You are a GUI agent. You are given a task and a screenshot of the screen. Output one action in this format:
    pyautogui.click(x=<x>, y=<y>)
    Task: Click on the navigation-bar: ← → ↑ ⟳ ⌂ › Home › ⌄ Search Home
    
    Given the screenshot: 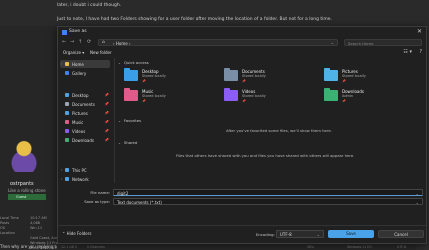 What is the action you would take?
    pyautogui.click(x=242, y=42)
    